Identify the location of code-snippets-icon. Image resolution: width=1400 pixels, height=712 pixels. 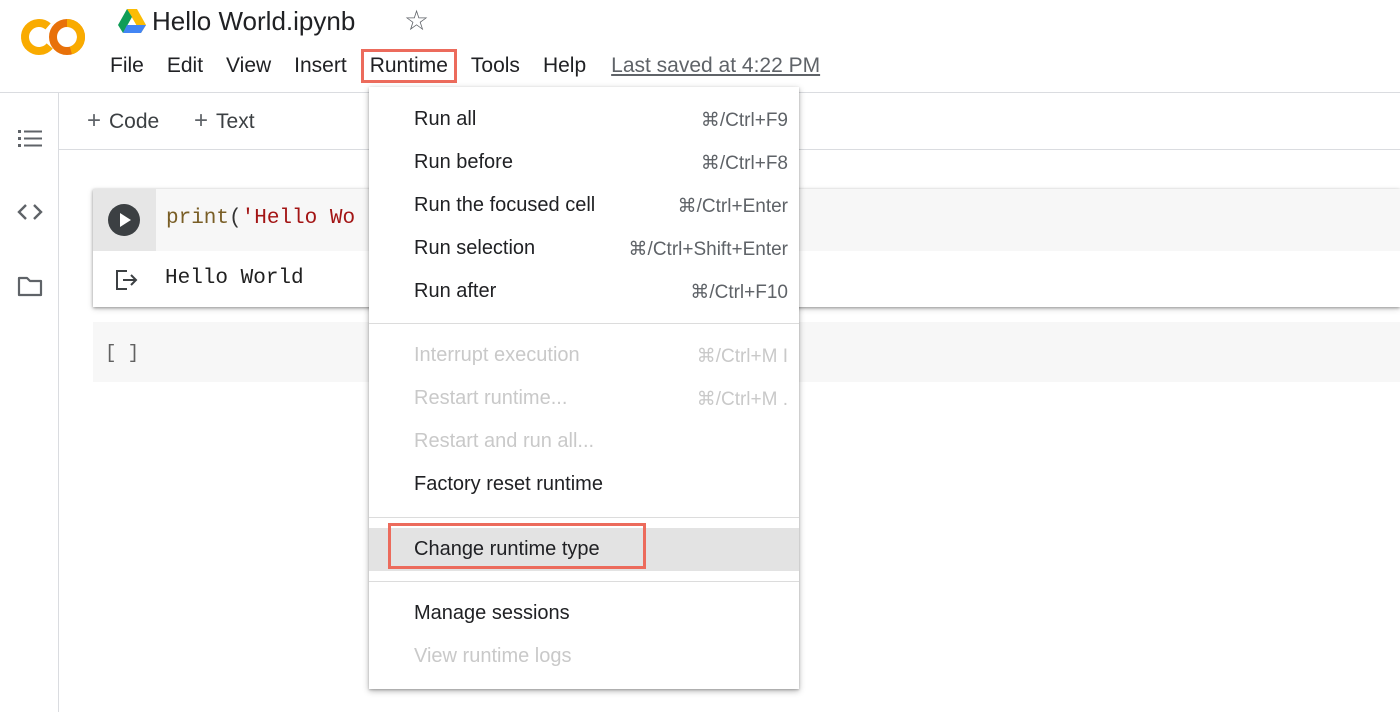
(30, 212).